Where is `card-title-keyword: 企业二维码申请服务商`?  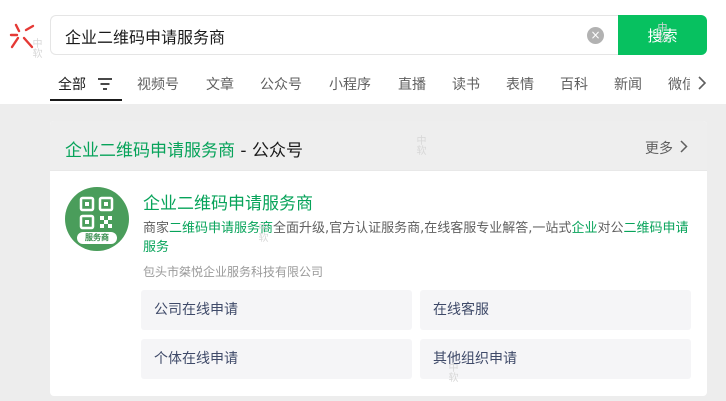
card-title-keyword: 企业二维码申请服务商 is located at coordinates (150, 151).